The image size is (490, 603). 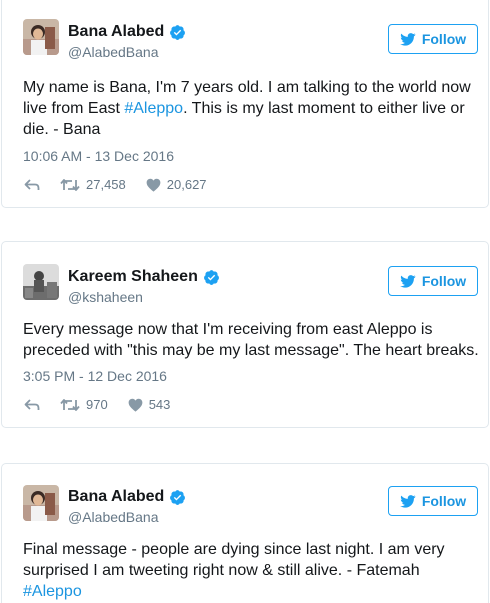 What do you see at coordinates (95, 376) in the screenshot?
I see `tweet-timestamp: 3:05 PM - 12 Dec 2016` at bounding box center [95, 376].